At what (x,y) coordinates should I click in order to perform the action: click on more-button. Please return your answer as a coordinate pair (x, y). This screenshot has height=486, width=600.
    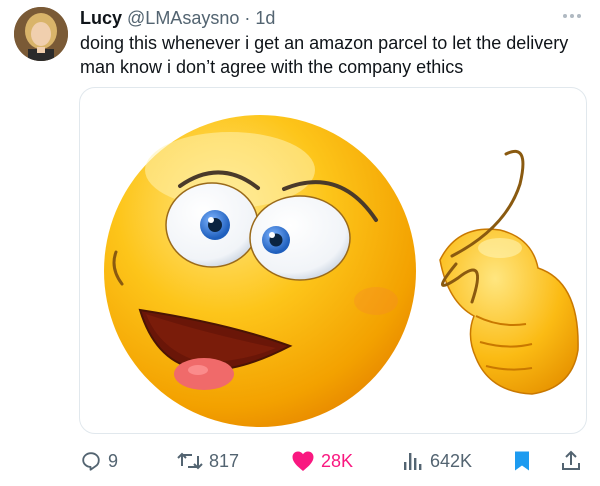
    Looking at the image, I should click on (572, 16).